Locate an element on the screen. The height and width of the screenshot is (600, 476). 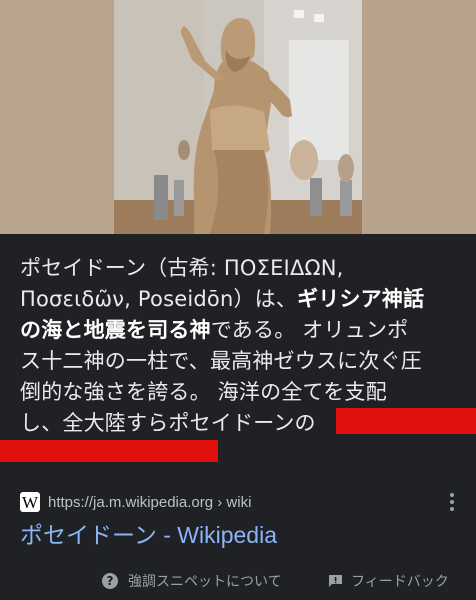
image-backdrop-right is located at coordinates (419, 117).